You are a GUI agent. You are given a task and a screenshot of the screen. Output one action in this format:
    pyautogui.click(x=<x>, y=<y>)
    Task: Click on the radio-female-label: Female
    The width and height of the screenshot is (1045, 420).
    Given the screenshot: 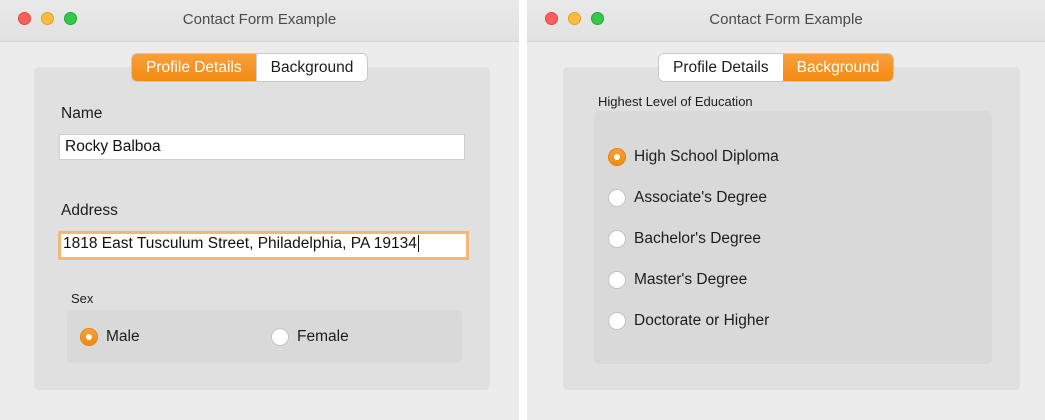 What is the action you would take?
    pyautogui.click(x=323, y=336)
    